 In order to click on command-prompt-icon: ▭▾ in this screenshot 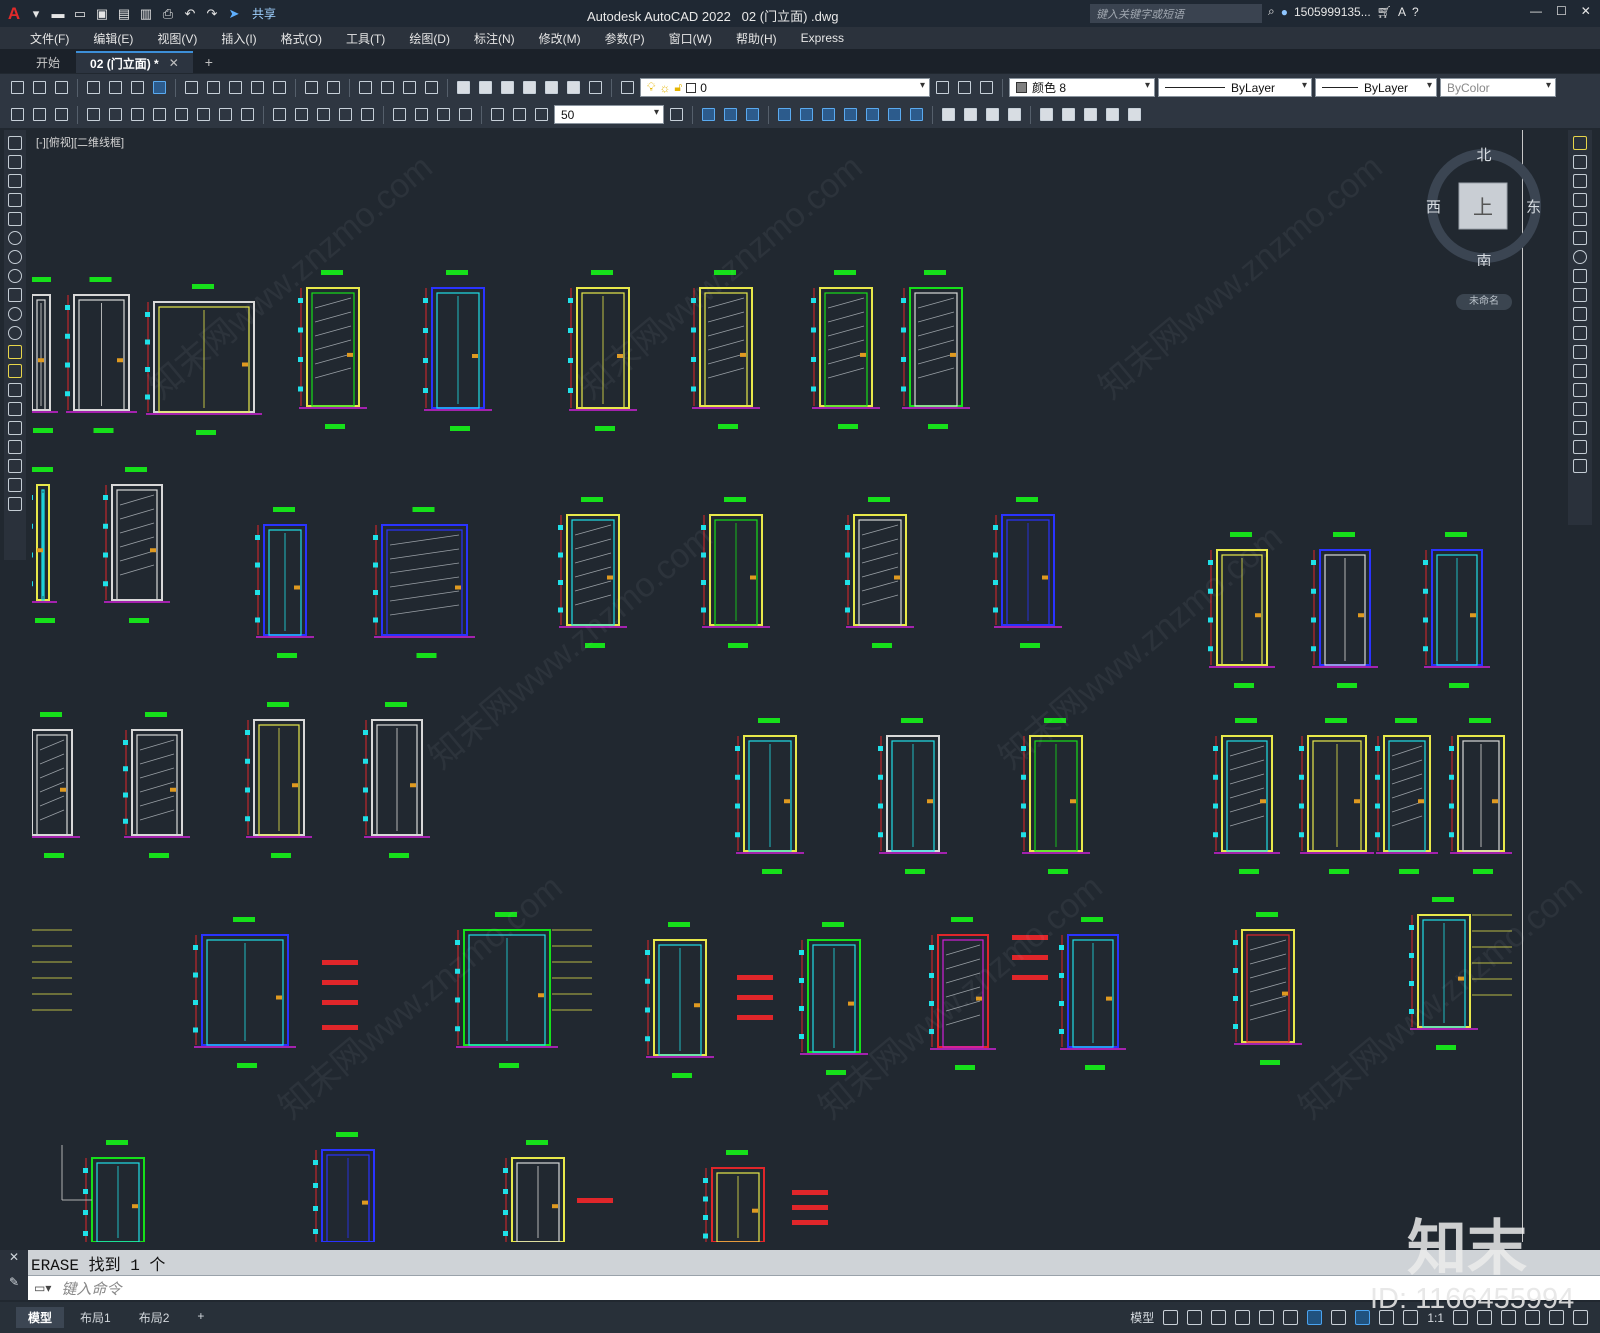, I will do `click(42, 1288)`.